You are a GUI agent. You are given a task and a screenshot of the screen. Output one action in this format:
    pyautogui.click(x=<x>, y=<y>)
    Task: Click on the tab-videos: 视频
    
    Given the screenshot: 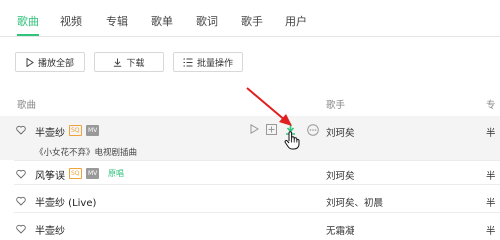 What is the action you would take?
    pyautogui.click(x=71, y=21)
    